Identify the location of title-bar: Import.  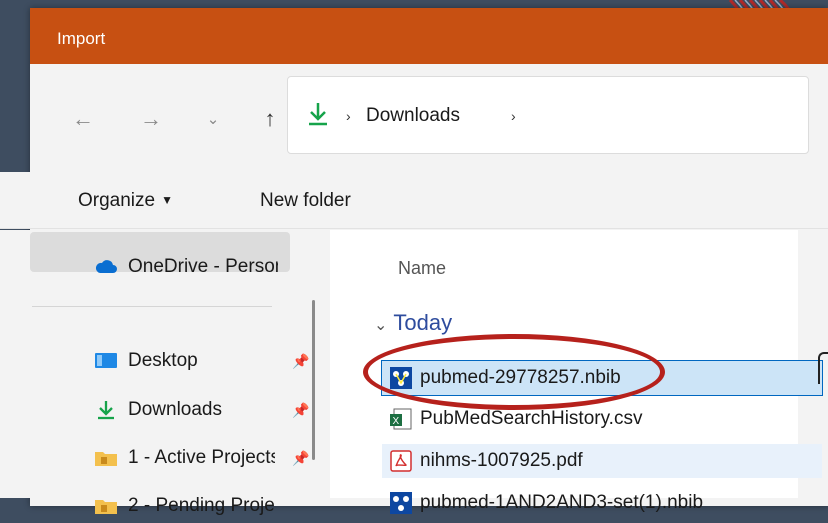
(429, 36).